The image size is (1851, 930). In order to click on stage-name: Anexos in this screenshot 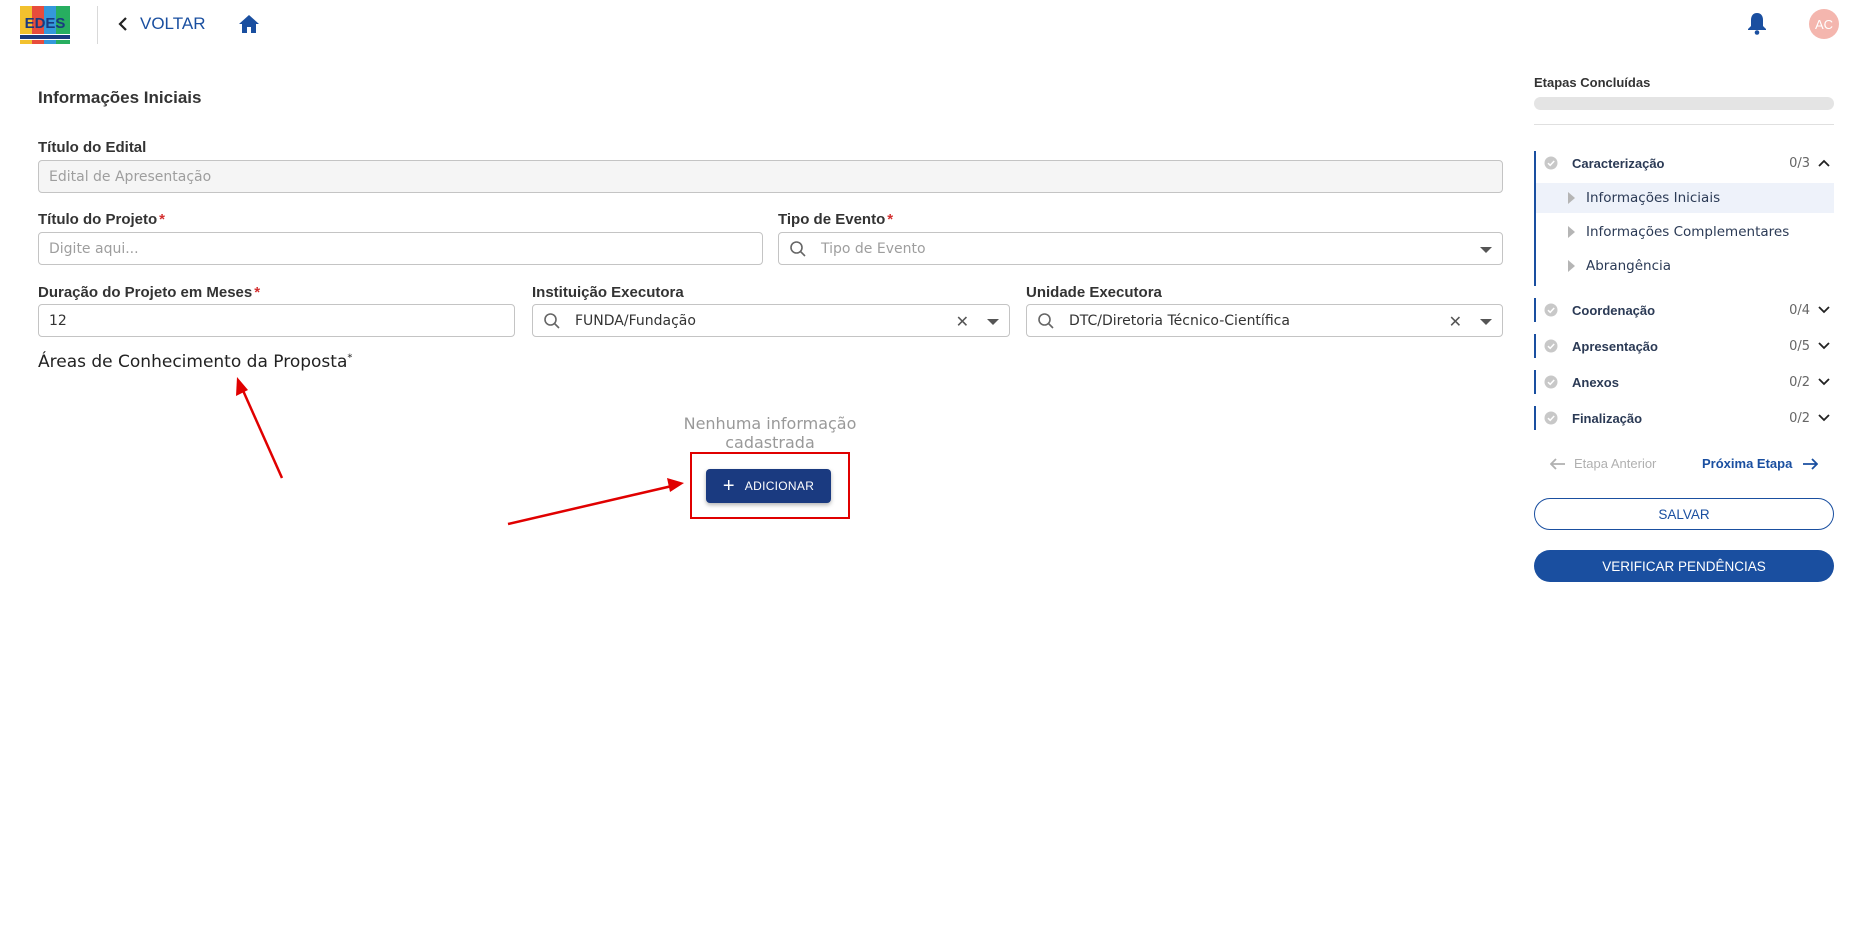, I will do `click(1595, 382)`.